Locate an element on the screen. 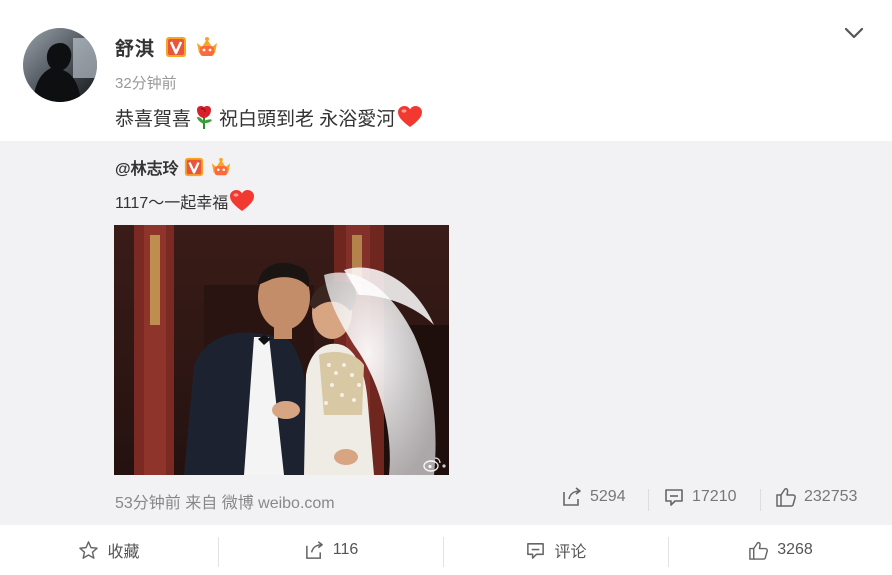 Image resolution: width=892 pixels, height=575 pixels. like-count: 3268 is located at coordinates (795, 549).